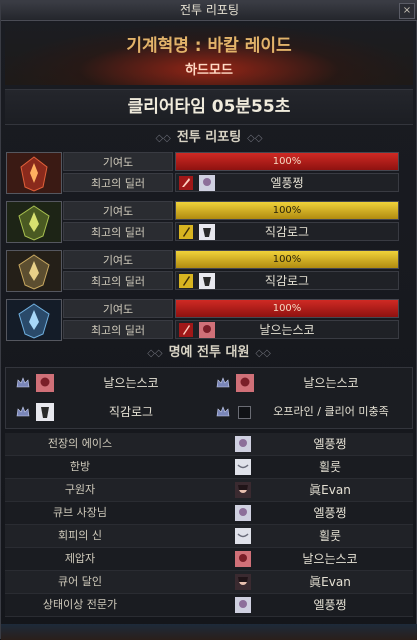 The width and height of the screenshot is (417, 640). I want to click on award-title: 제압자, so click(80, 558).